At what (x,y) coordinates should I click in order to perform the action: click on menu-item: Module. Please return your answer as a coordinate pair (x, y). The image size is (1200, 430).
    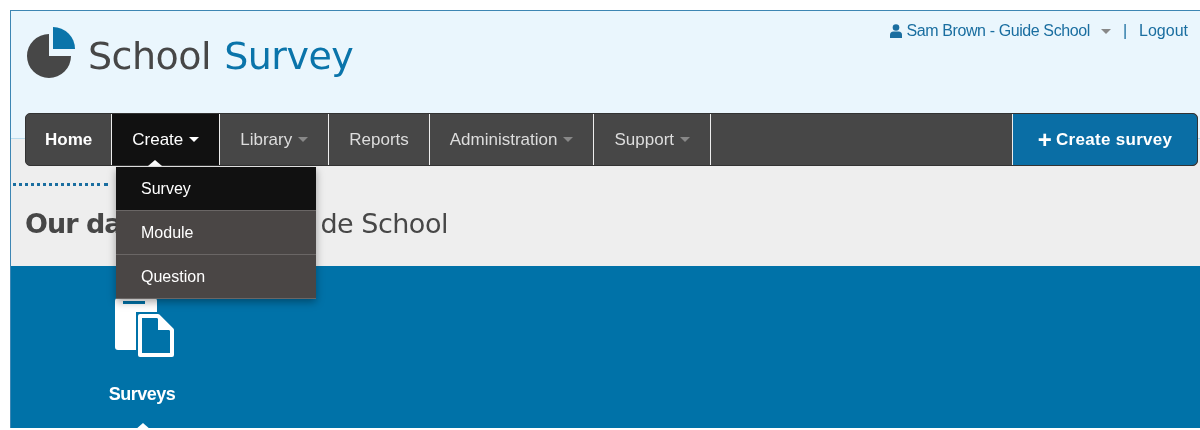
    Looking at the image, I should click on (216, 233).